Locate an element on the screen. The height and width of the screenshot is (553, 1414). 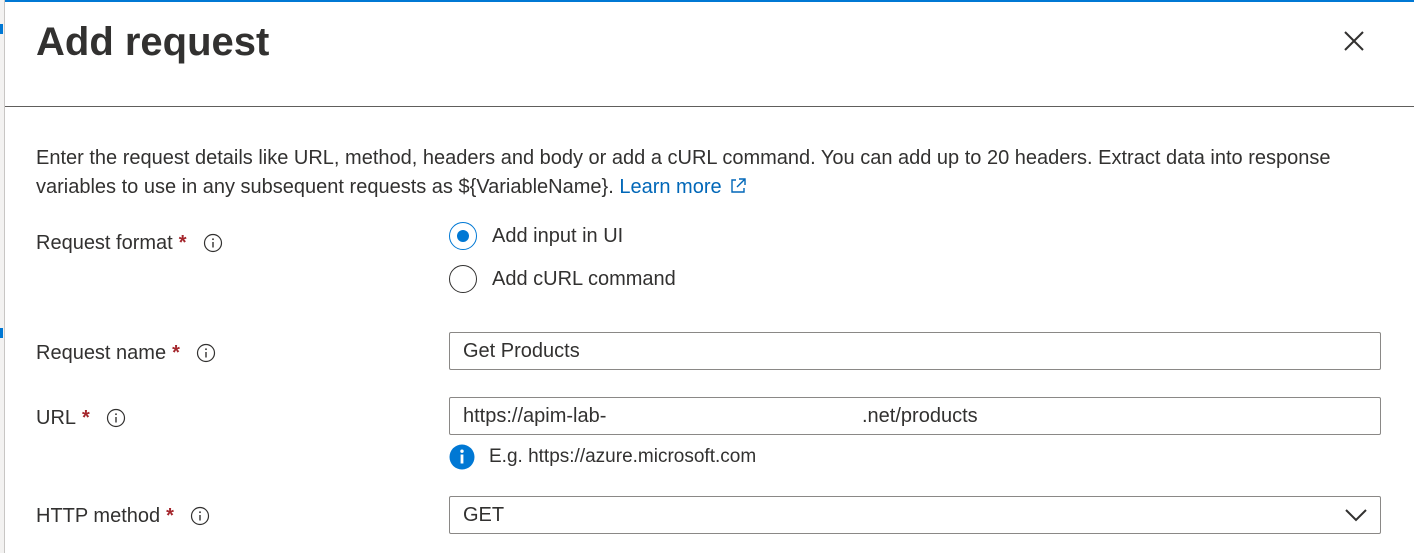
learn-more-label: Learn more is located at coordinates (670, 187).